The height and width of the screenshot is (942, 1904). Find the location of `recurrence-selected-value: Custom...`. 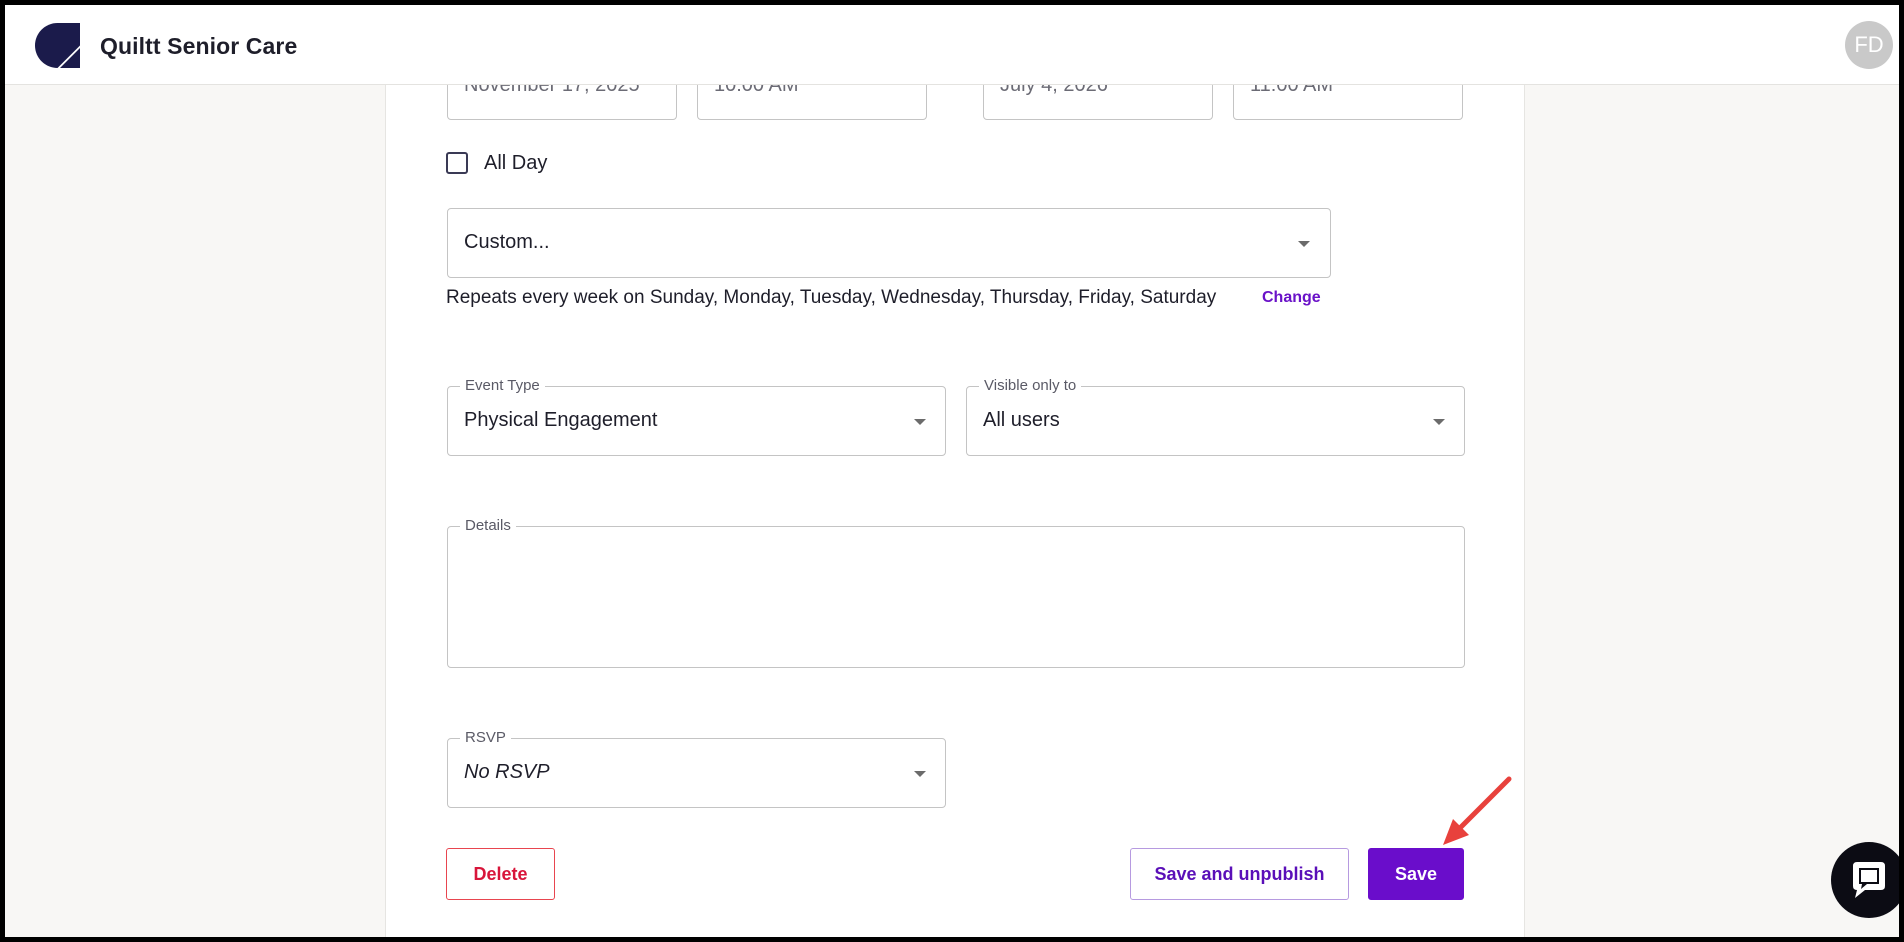

recurrence-selected-value: Custom... is located at coordinates (507, 242).